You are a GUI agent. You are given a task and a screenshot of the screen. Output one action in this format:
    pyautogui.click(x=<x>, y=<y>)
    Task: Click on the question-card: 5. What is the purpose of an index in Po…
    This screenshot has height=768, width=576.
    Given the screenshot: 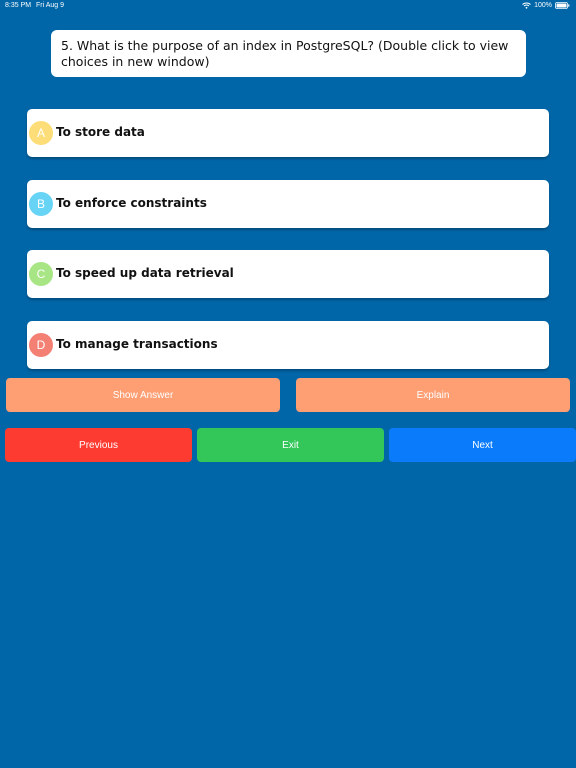 What is the action you would take?
    pyautogui.click(x=288, y=53)
    